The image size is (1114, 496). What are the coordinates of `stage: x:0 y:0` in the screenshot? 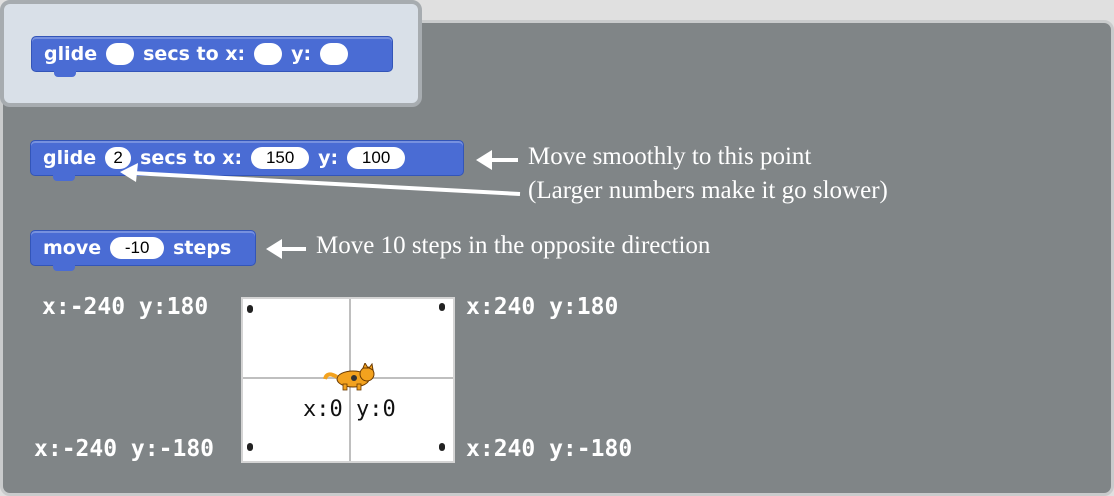 It's located at (348, 380).